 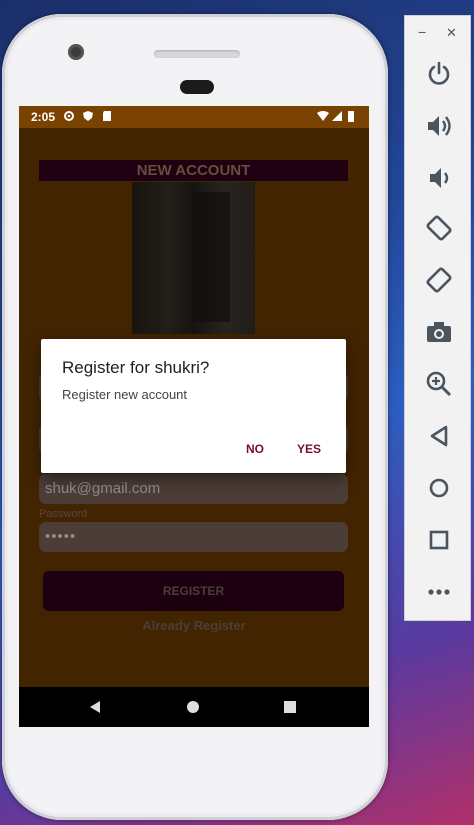 I want to click on dialog-message: Register new account, so click(x=125, y=394).